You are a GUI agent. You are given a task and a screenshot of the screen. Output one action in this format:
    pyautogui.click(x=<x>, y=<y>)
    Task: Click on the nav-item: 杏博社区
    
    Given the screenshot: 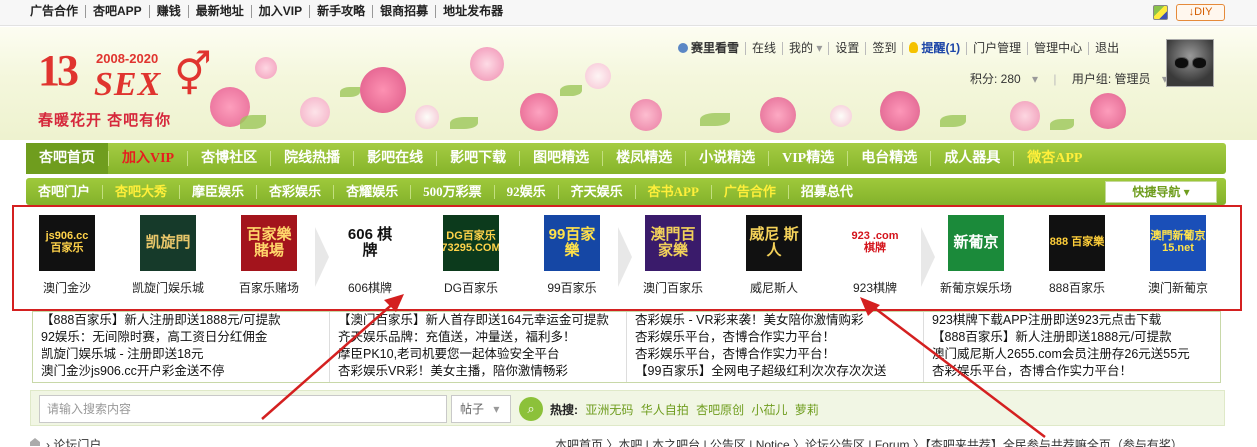 What is the action you would take?
    pyautogui.click(x=228, y=158)
    